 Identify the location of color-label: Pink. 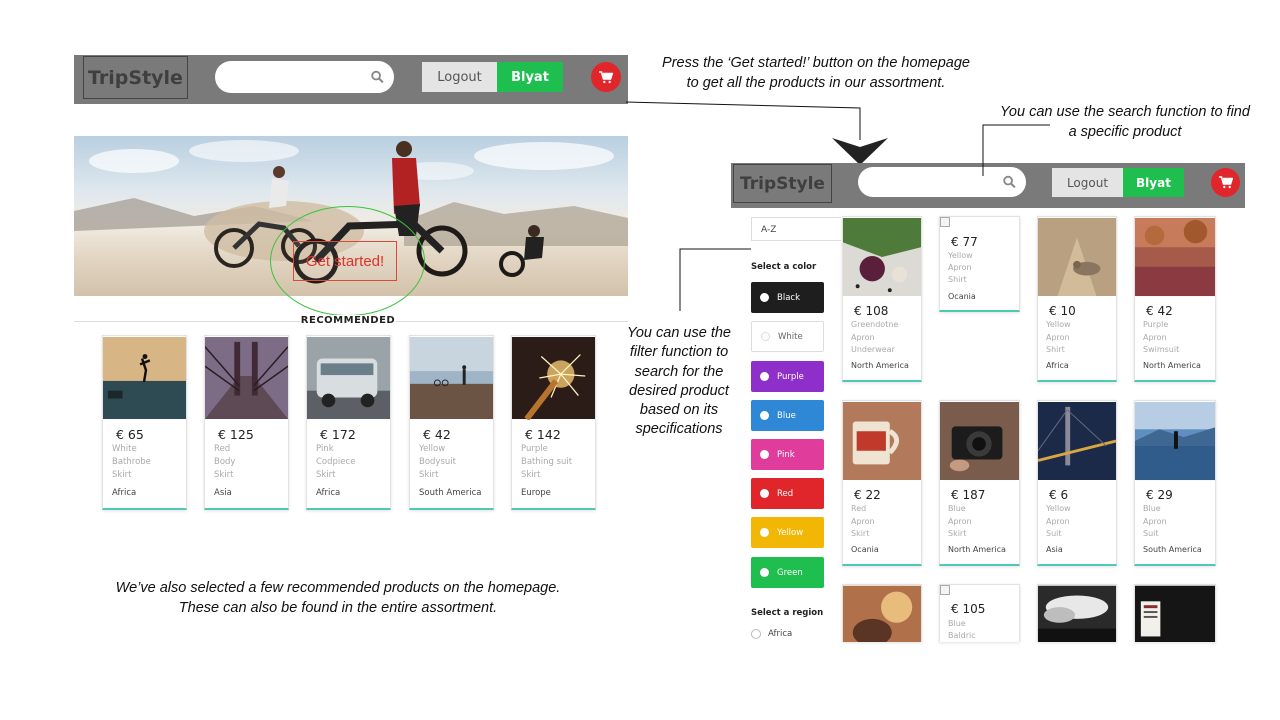
(786, 454).